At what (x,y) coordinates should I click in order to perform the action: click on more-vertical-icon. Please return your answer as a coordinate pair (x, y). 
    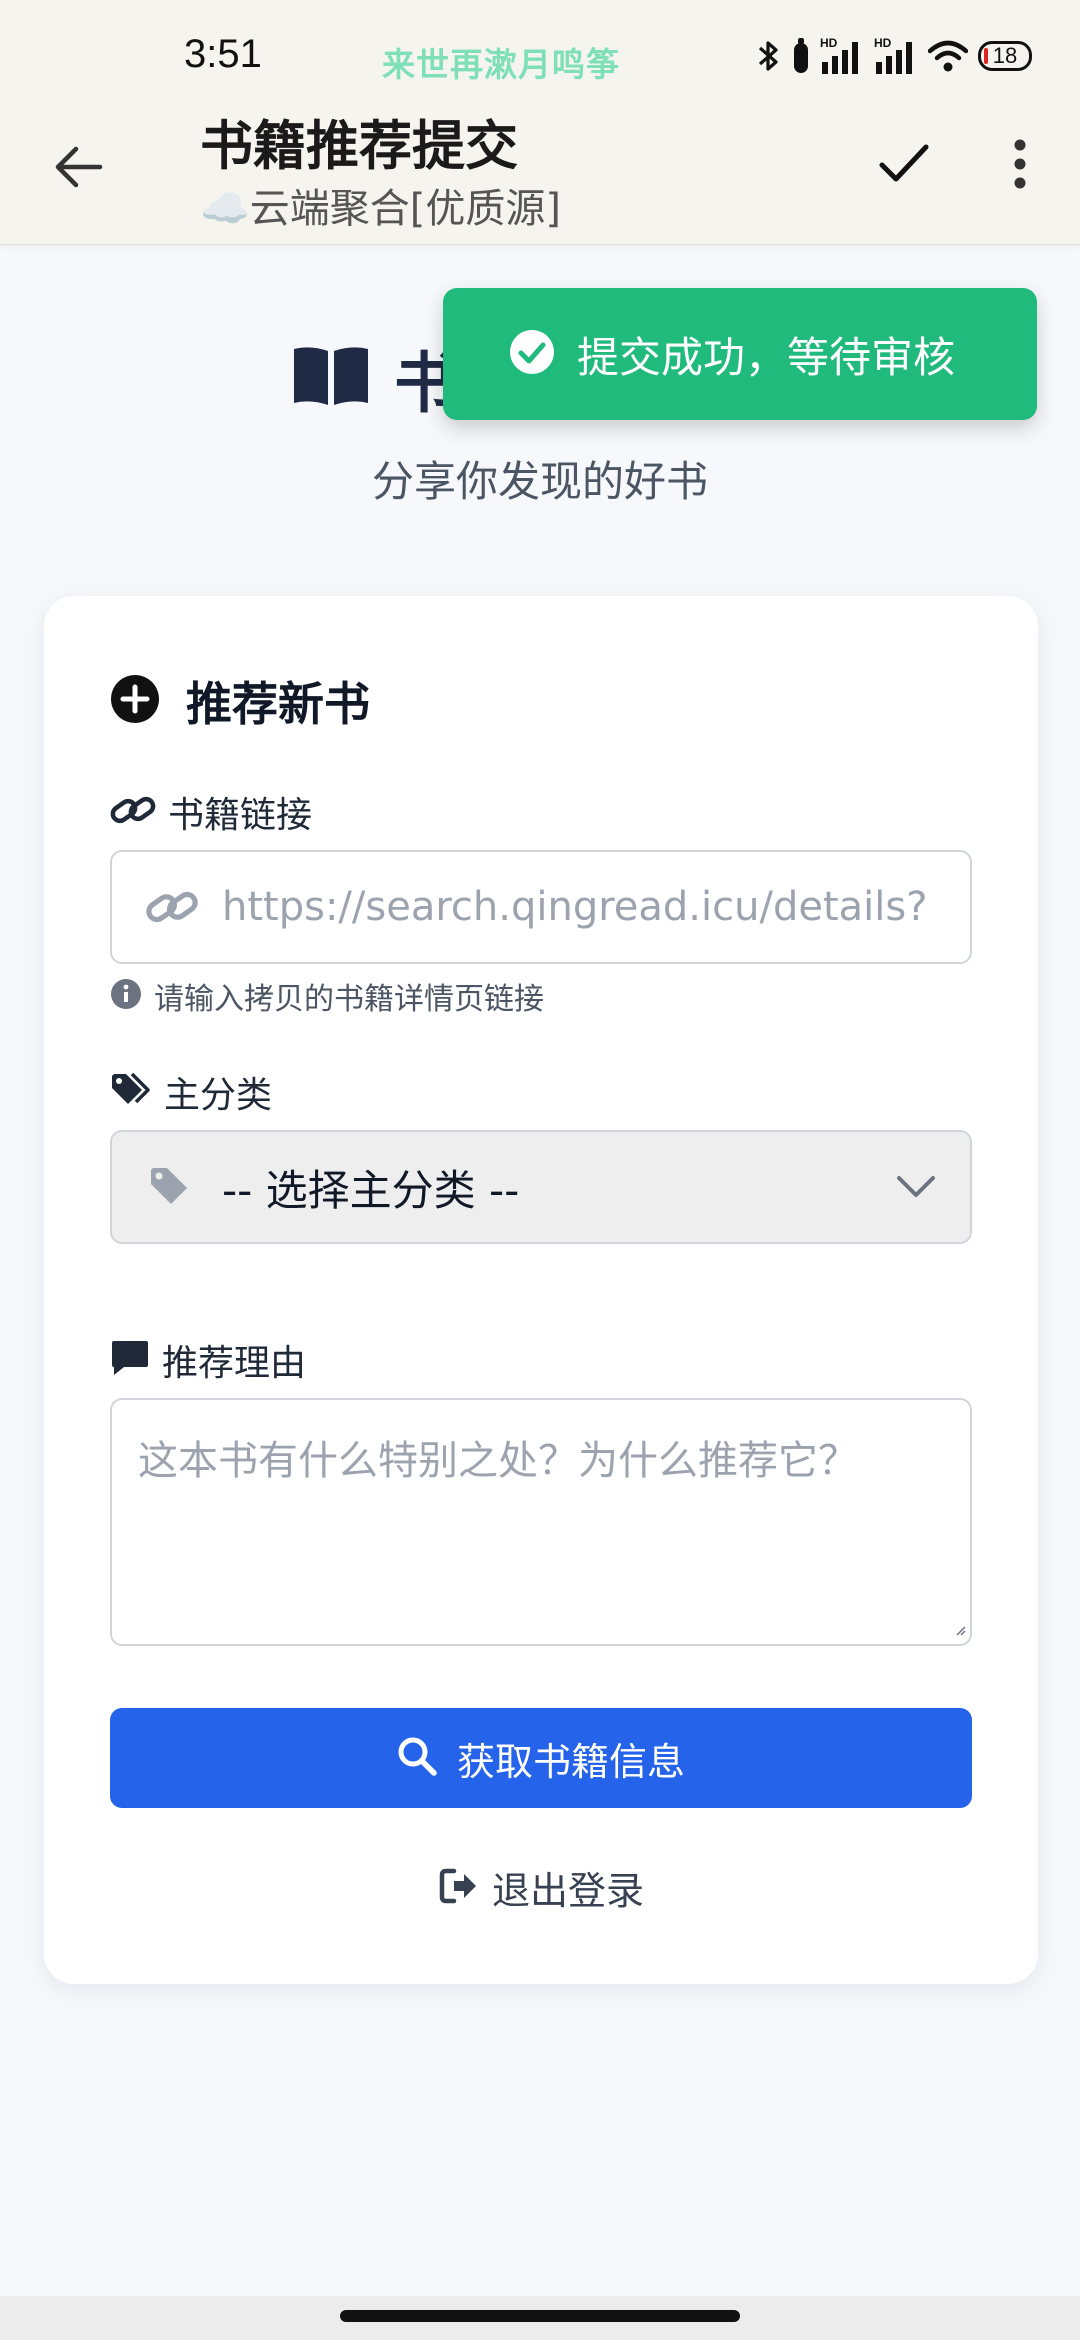
    Looking at the image, I should click on (1020, 166).